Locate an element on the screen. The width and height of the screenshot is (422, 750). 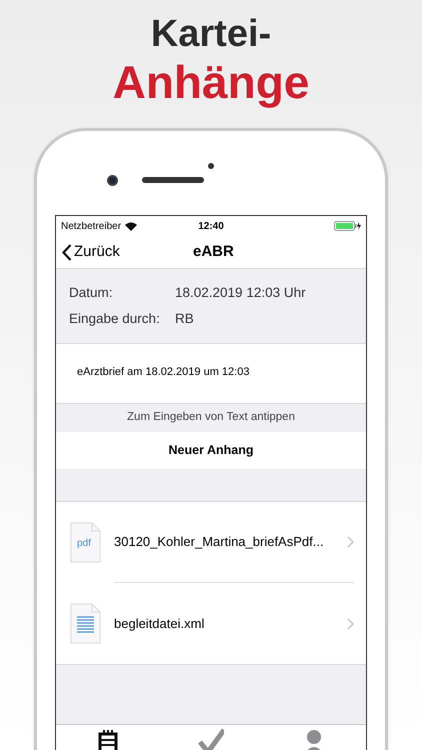
file-type-label: pdf is located at coordinates (84, 544).